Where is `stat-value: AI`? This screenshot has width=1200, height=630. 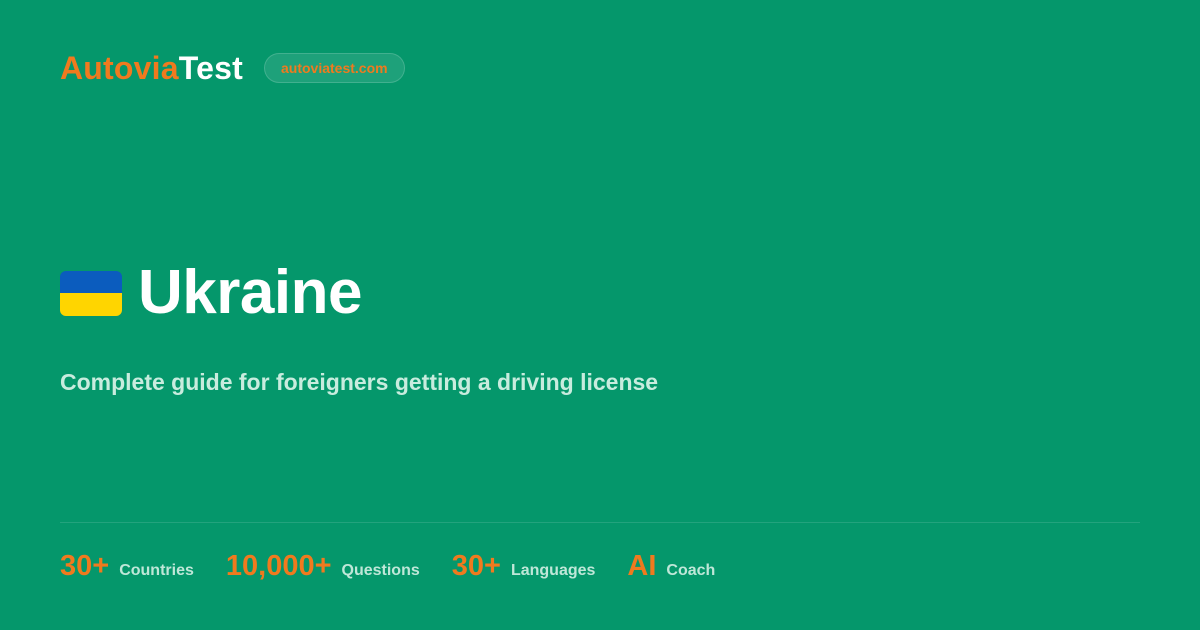
stat-value: AI is located at coordinates (642, 566).